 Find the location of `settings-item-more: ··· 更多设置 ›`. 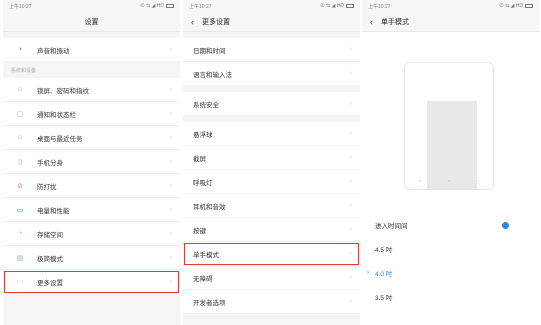

settings-item-more: ··· 更多设置 › is located at coordinates (91, 282).